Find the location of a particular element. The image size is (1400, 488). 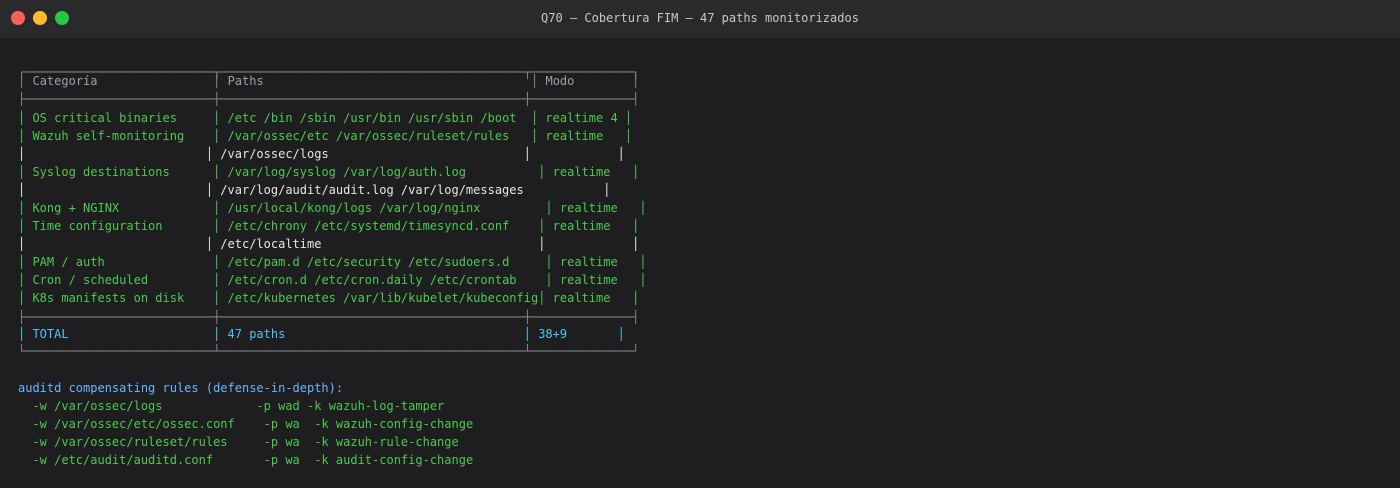

header-paths: Paths is located at coordinates (245, 81).